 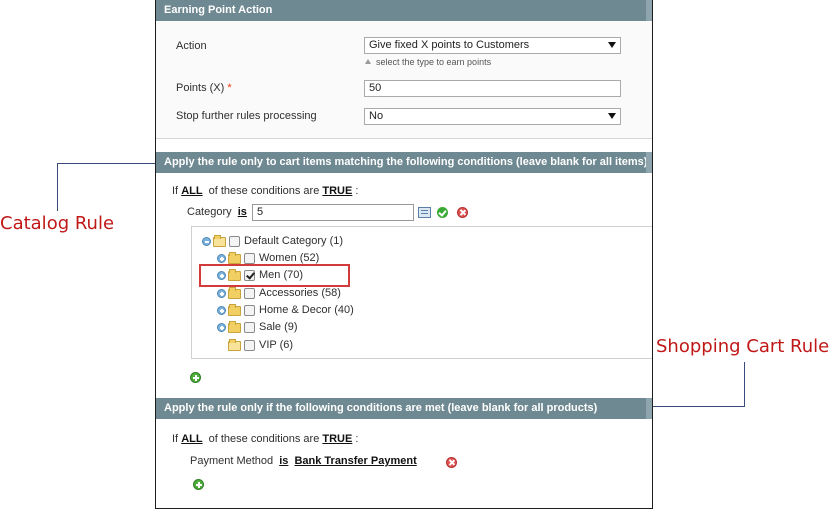 What do you see at coordinates (106, 163) in the screenshot?
I see `catalog-rule-connector` at bounding box center [106, 163].